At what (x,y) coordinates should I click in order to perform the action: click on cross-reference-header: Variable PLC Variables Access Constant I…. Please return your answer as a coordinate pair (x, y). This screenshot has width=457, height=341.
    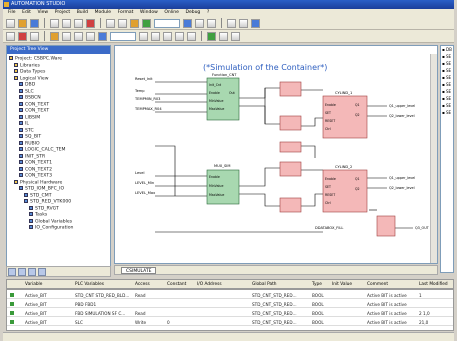
    Looking at the image, I should click on (230, 284).